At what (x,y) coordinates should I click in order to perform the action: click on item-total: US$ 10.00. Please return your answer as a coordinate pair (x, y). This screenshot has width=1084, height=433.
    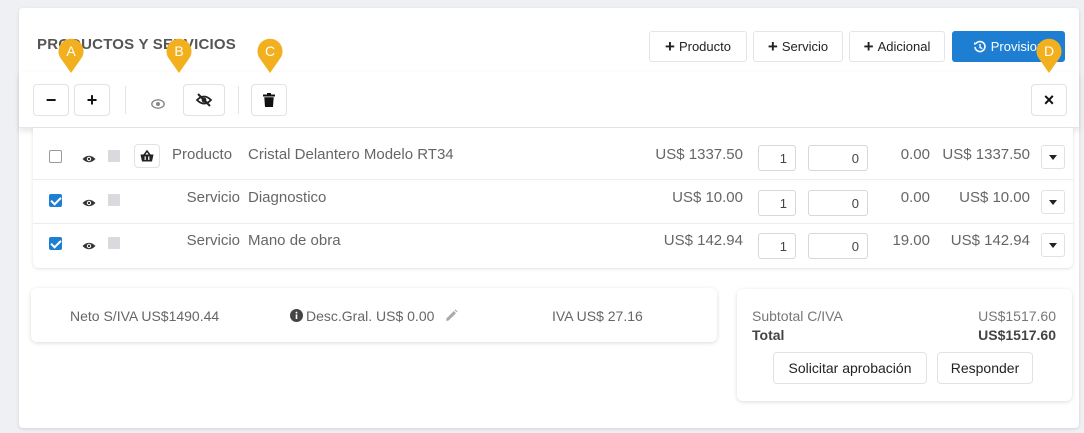
    Looking at the image, I should click on (994, 197).